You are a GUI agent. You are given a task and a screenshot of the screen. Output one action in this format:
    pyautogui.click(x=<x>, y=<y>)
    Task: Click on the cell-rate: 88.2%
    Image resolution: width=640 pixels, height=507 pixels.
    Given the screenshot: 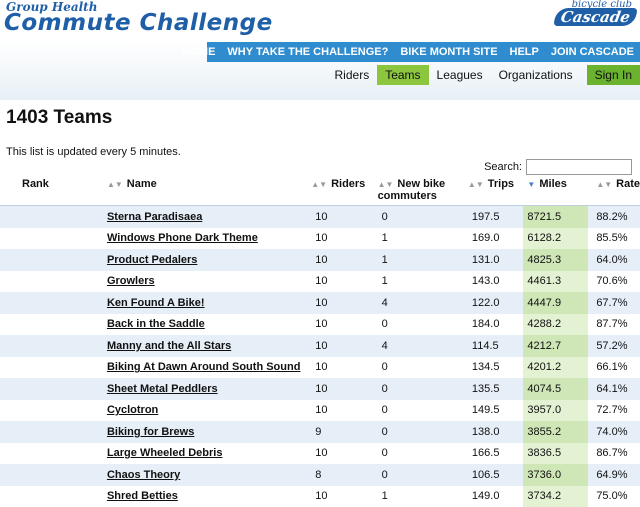 What is the action you would take?
    pyautogui.click(x=614, y=217)
    